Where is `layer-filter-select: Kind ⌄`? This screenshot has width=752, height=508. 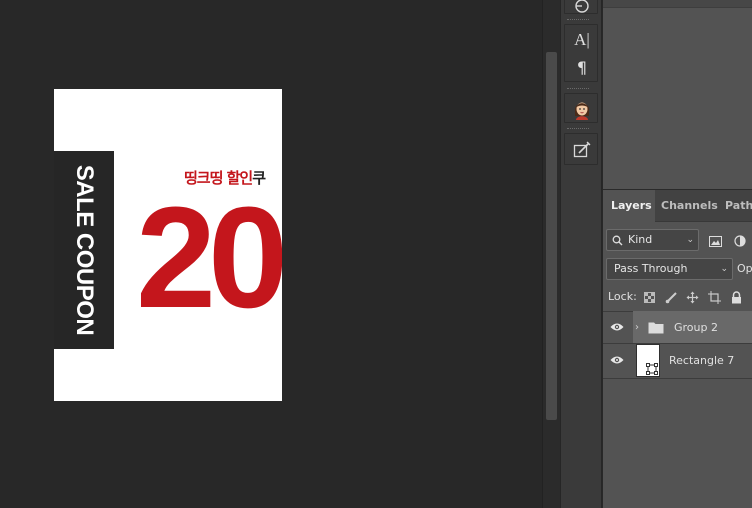 layer-filter-select: Kind ⌄ is located at coordinates (652, 240).